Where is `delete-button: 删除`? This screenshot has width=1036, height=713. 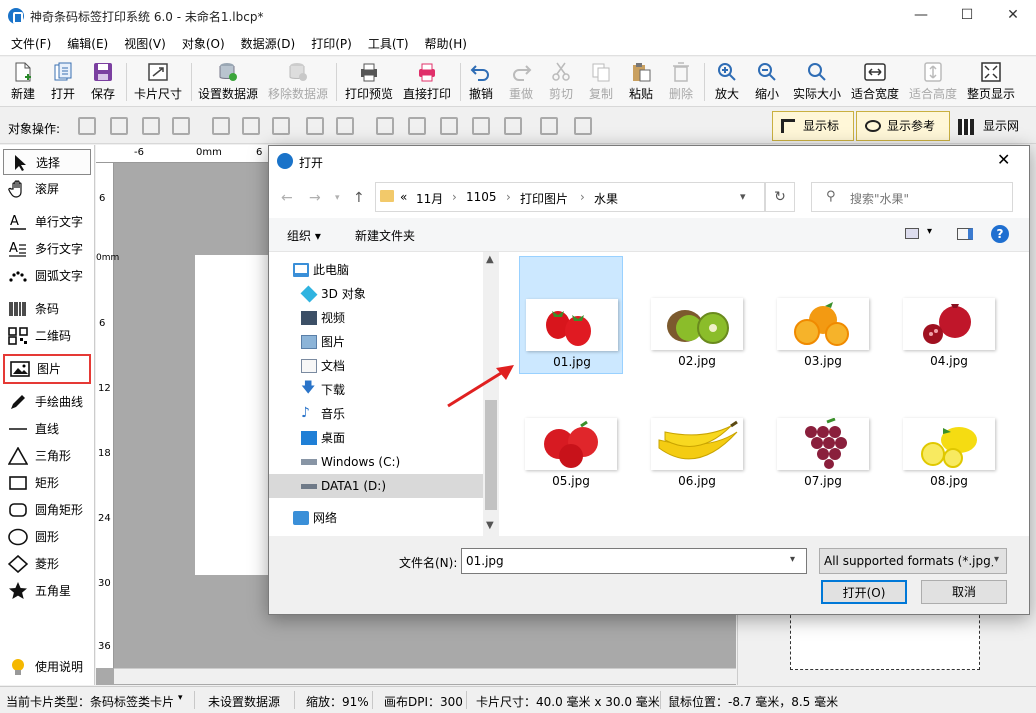
delete-button: 删除 is located at coordinates (681, 82).